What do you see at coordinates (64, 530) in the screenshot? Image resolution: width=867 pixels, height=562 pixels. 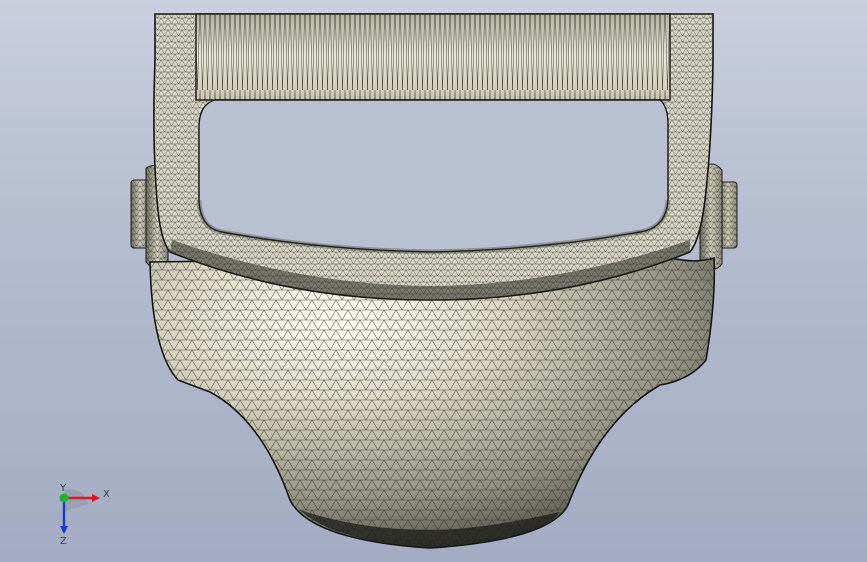 I see `z-axis-arrow-icon` at bounding box center [64, 530].